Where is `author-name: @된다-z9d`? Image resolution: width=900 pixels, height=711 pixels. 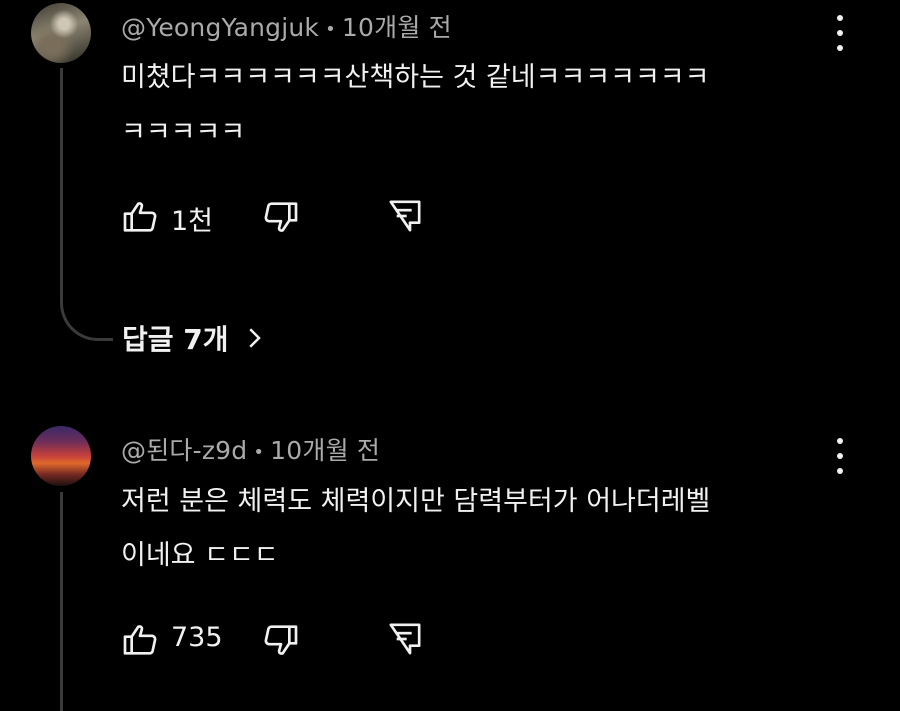
author-name: @된다-z9d is located at coordinates (184, 450).